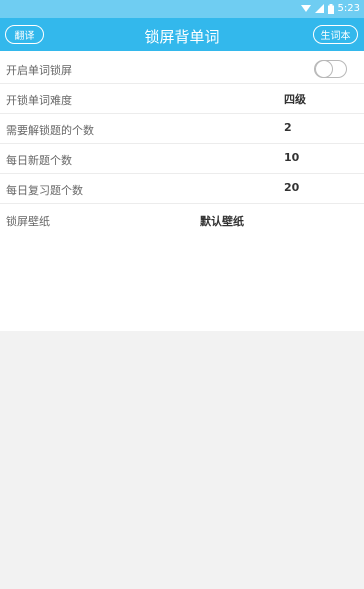 Image resolution: width=364 pixels, height=589 pixels. I want to click on setting-label: 每日新题个数, so click(39, 160).